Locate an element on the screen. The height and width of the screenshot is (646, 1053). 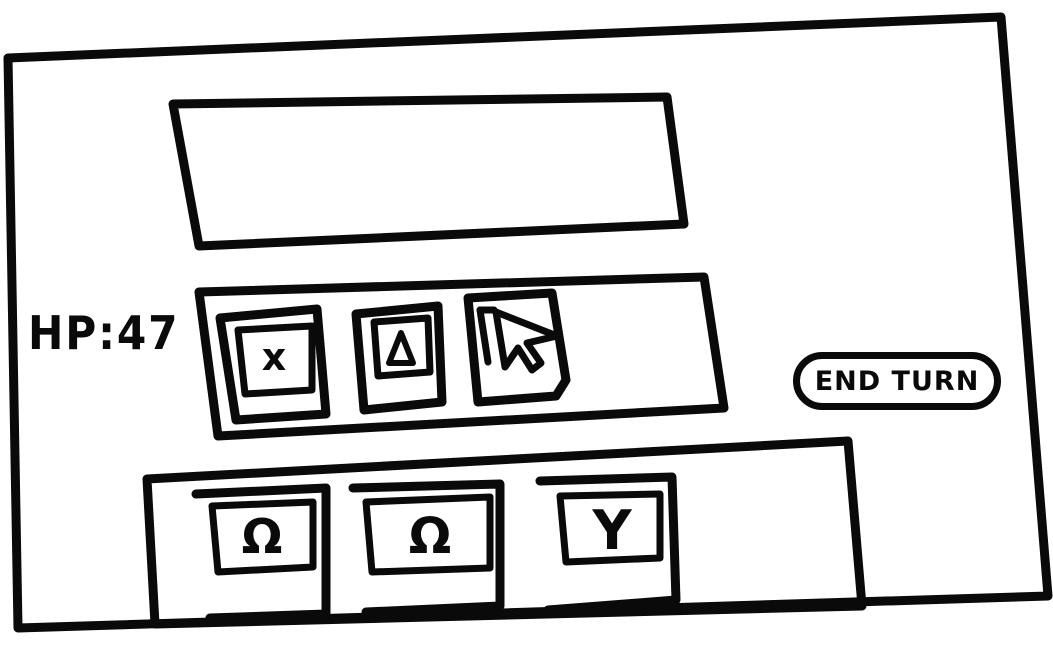
action-slot-triangle is located at coordinates (399, 358).